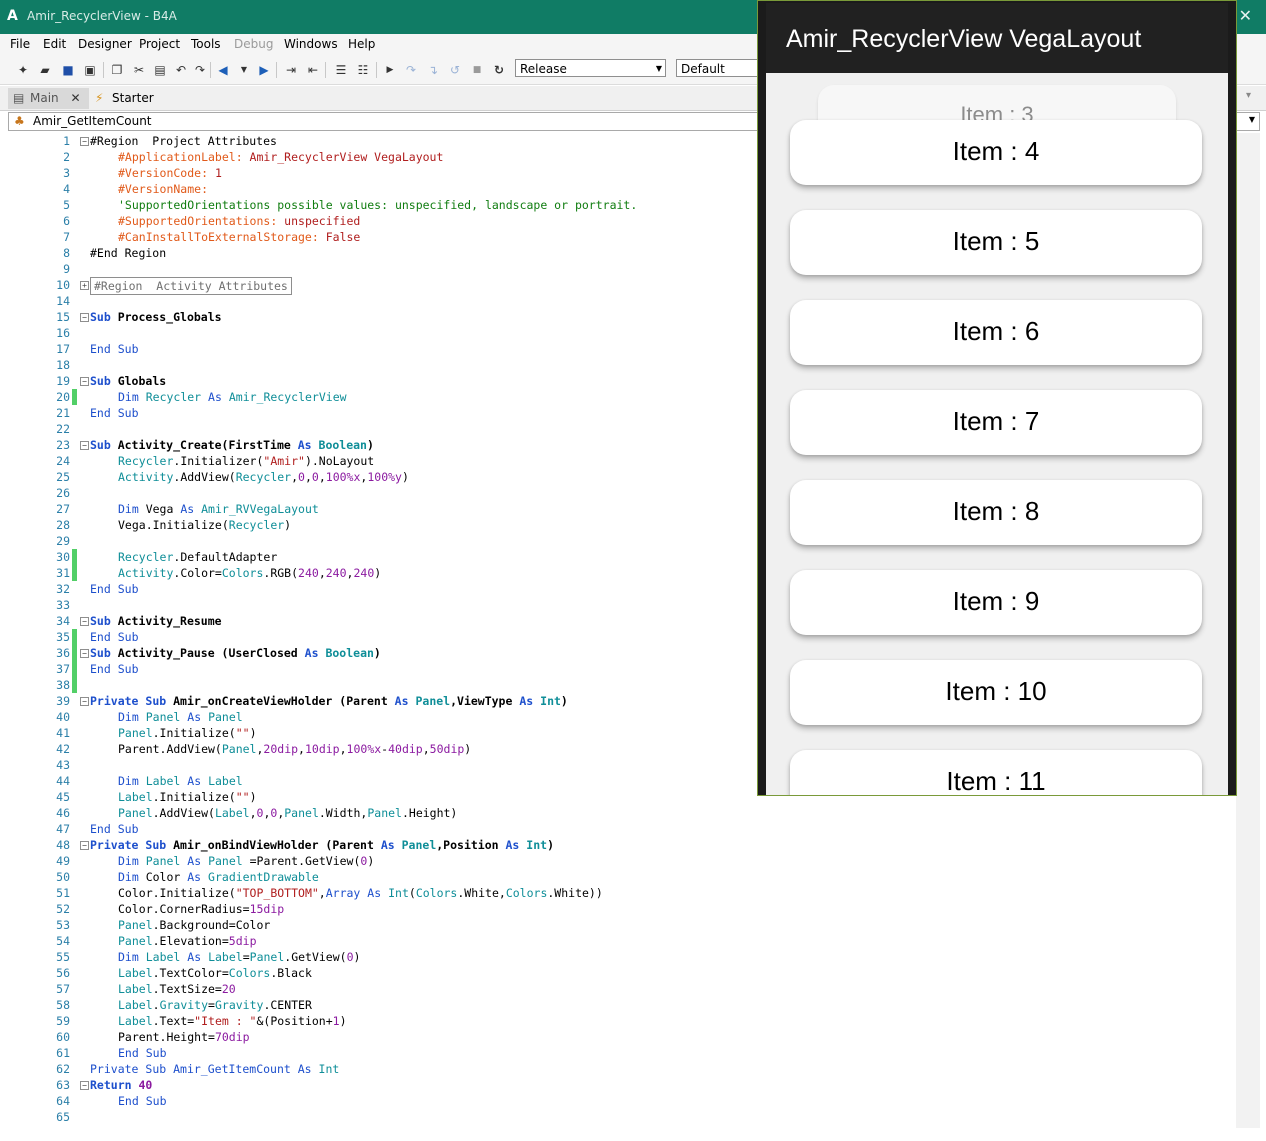  I want to click on editor-vertical-scrollbar, so click(1248, 630).